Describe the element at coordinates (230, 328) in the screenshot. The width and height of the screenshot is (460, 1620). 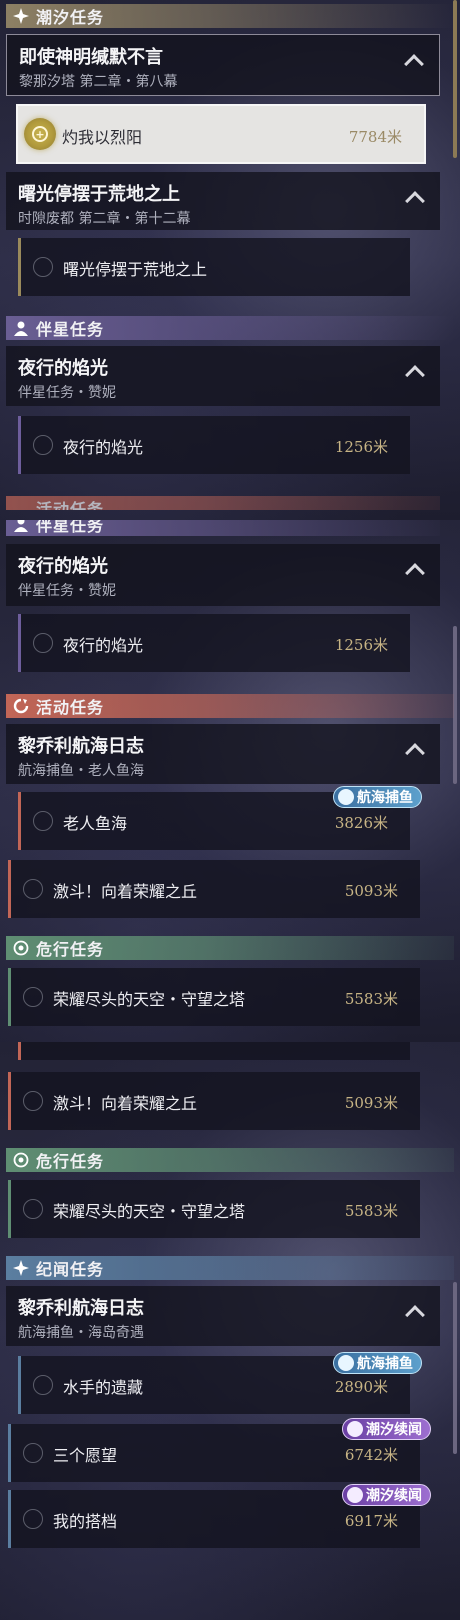
I see `category-companion-quests: 伴星任务` at that location.